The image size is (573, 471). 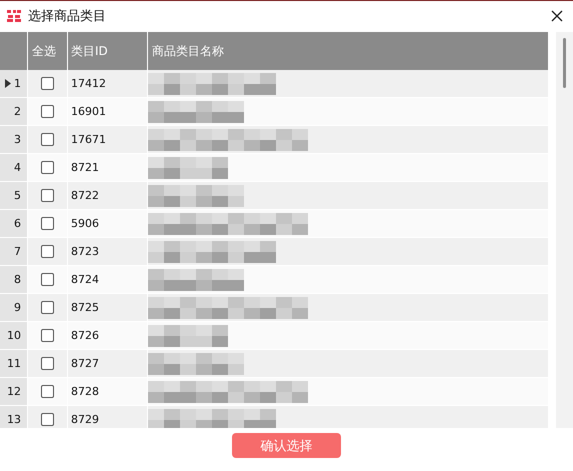 I want to click on table-cell: 8725, so click(x=85, y=307).